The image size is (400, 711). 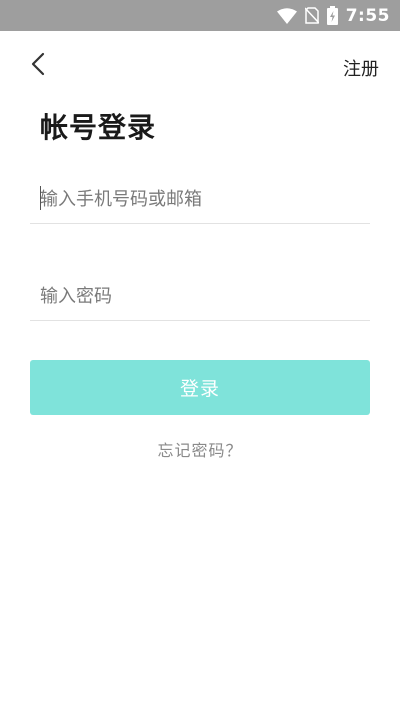 I want to click on battery-charging-icon, so click(x=332, y=15).